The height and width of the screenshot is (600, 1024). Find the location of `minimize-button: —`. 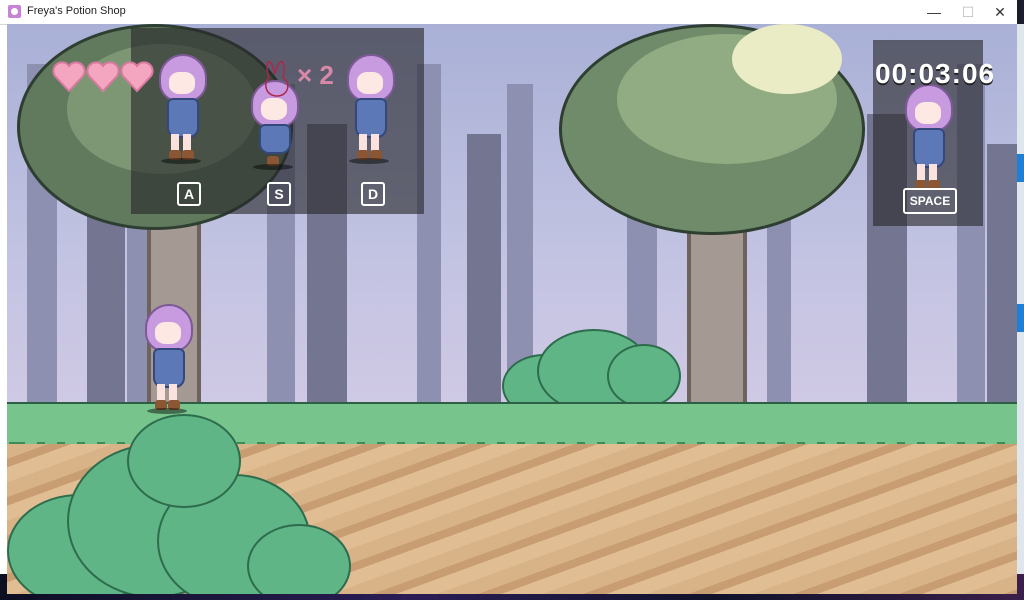

minimize-button: — is located at coordinates (934, 12).